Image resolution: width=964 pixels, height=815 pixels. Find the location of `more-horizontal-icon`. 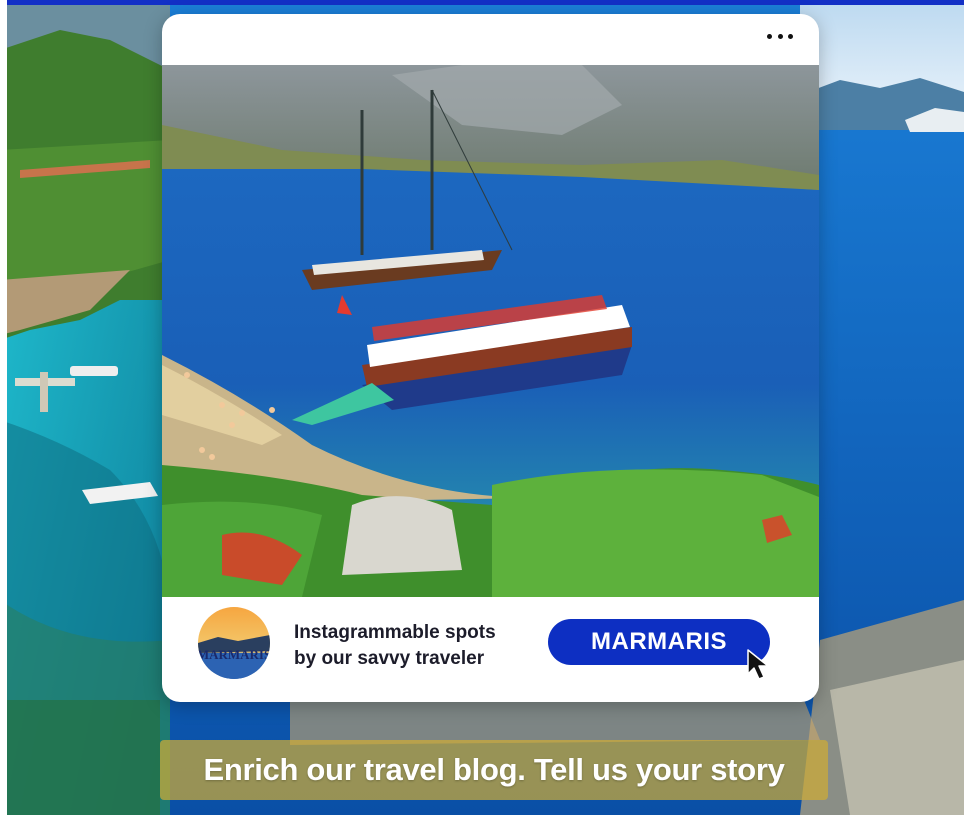

more-horizontal-icon is located at coordinates (780, 36).